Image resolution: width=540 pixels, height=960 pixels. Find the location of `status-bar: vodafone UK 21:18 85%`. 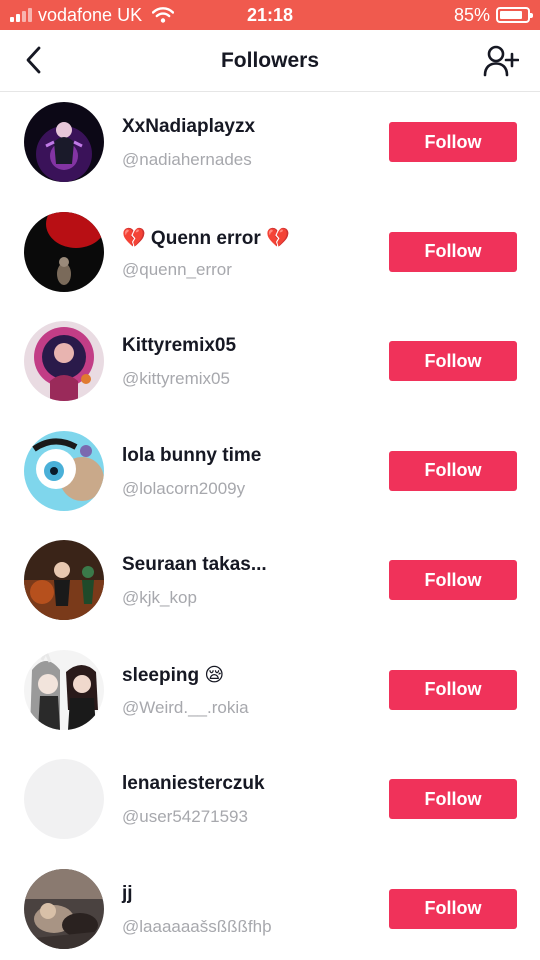

status-bar: vodafone UK 21:18 85% is located at coordinates (270, 15).